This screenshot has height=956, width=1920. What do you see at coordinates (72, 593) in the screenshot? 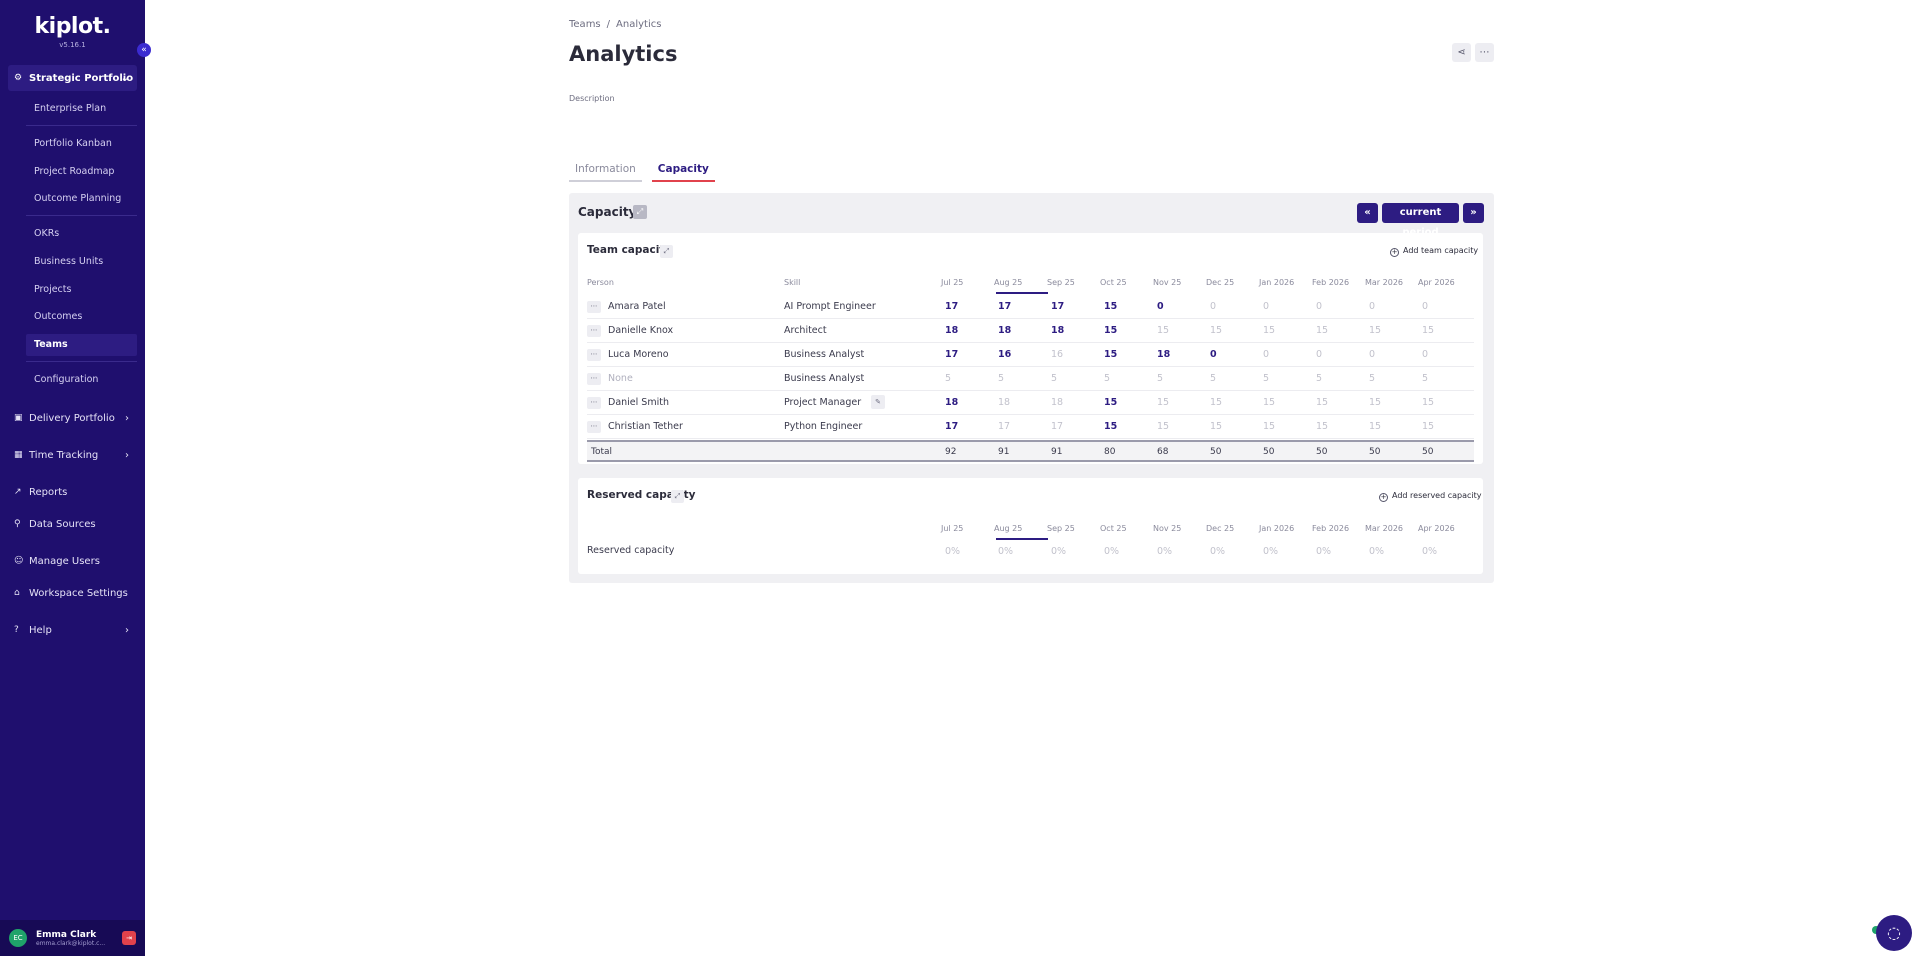
I see `sidebar-workspace-settings: ⌂ Workspace Settings` at bounding box center [72, 593].